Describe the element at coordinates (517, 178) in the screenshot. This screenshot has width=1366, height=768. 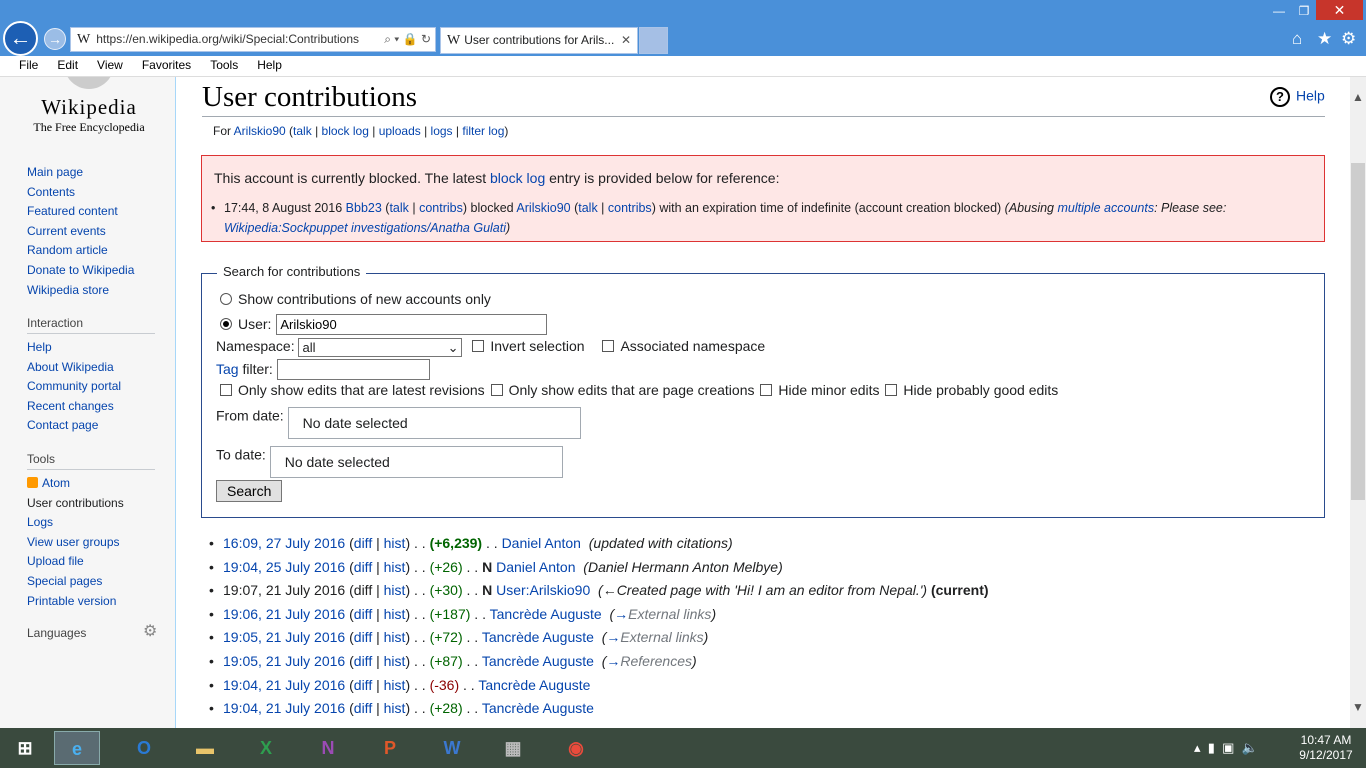
I see `block-log-notice-link: block log` at that location.